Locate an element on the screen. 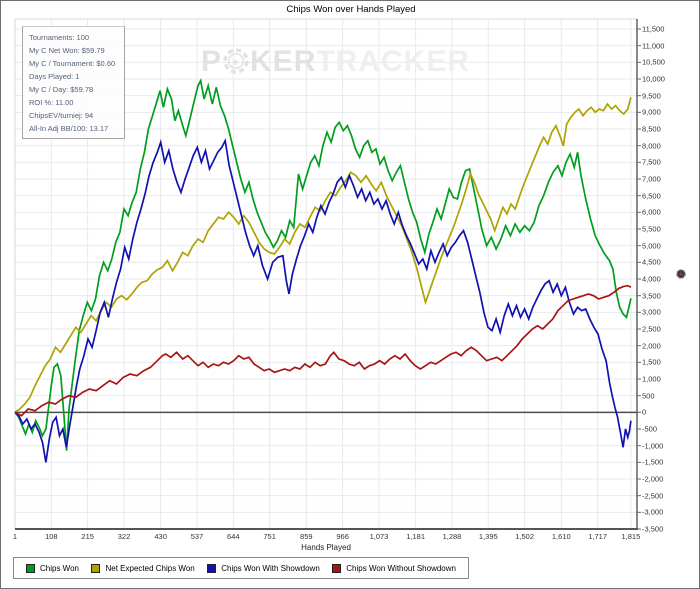 This screenshot has width=700, height=589. y-tick-label: 1,000 is located at coordinates (651, 379).